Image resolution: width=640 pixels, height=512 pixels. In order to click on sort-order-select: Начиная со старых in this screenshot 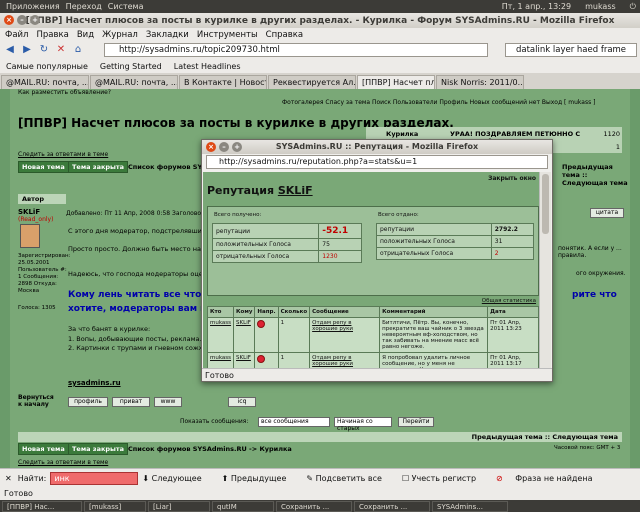, I will do `click(363, 424)`.